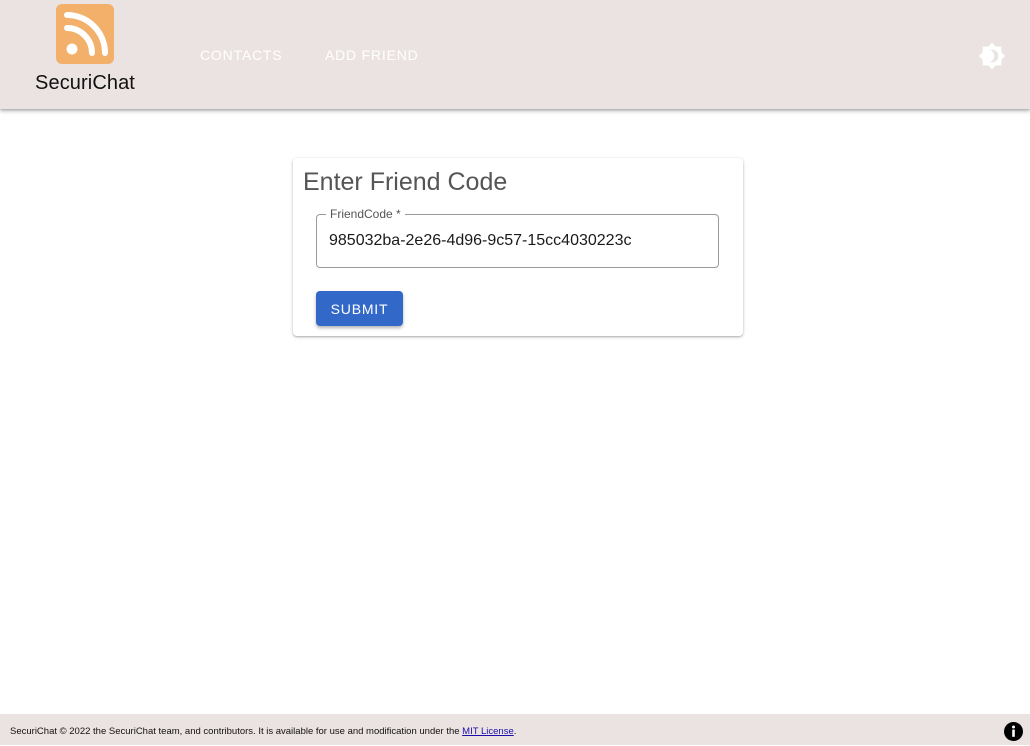  What do you see at coordinates (85, 83) in the screenshot?
I see `logo-text: SecuriChat` at bounding box center [85, 83].